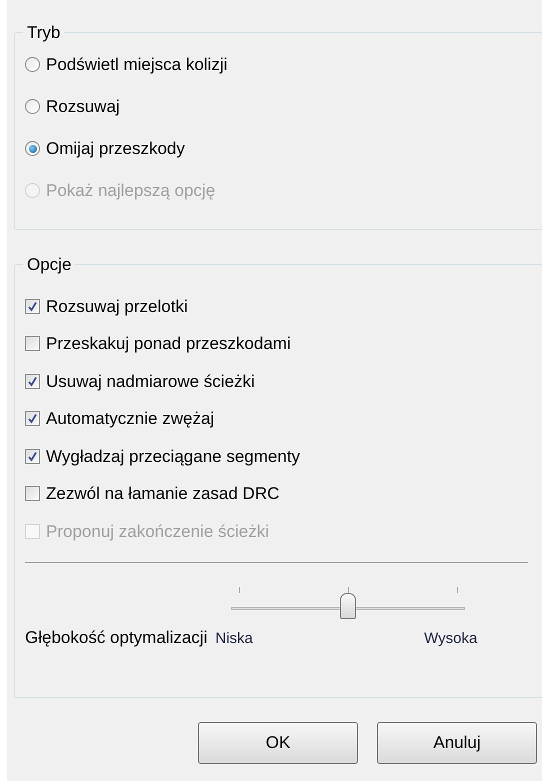  Describe the element at coordinates (83, 107) in the screenshot. I see `radio-label: Rozsuwaj` at that location.